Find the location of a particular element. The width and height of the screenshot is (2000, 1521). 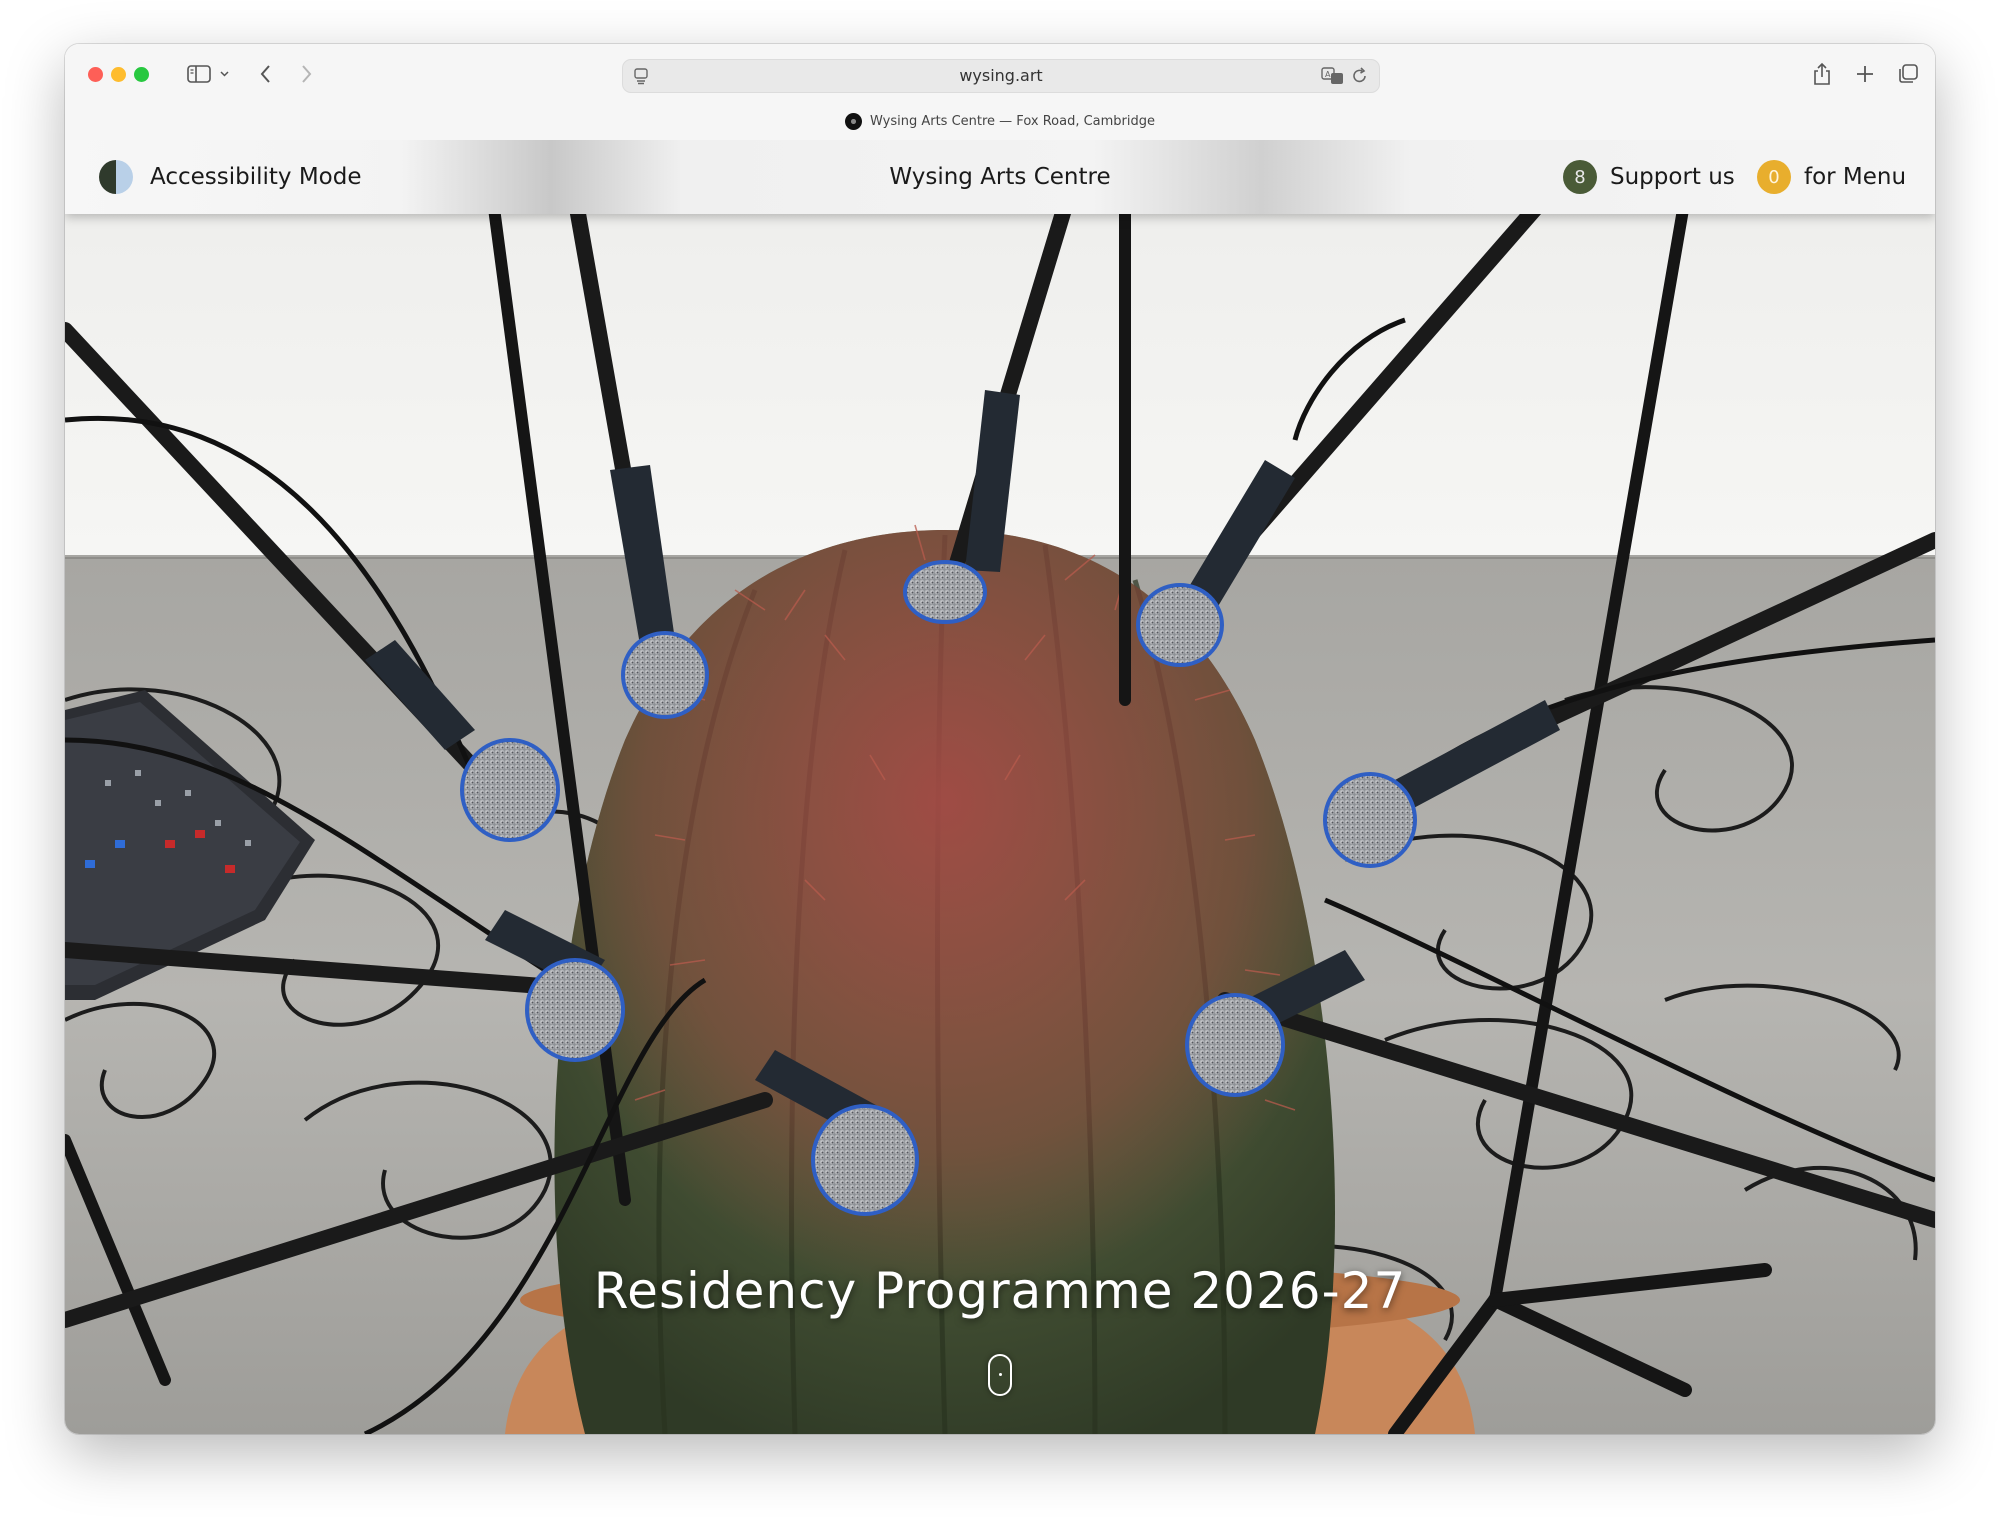

site-favicon-icon is located at coordinates (853, 121).